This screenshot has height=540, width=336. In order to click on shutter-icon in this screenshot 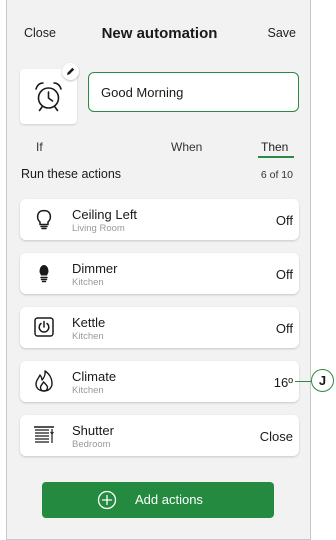, I will do `click(44, 434)`.